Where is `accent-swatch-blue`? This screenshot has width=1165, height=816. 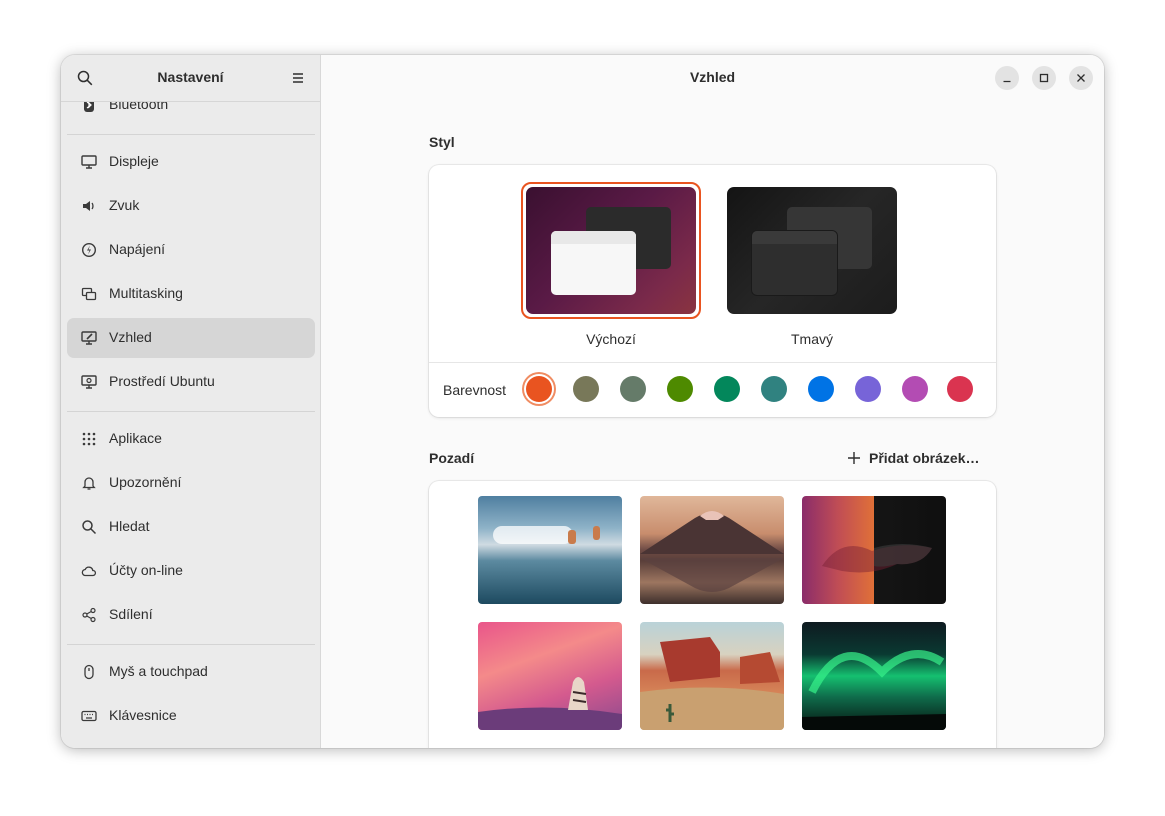
accent-swatch-blue is located at coordinates (821, 389).